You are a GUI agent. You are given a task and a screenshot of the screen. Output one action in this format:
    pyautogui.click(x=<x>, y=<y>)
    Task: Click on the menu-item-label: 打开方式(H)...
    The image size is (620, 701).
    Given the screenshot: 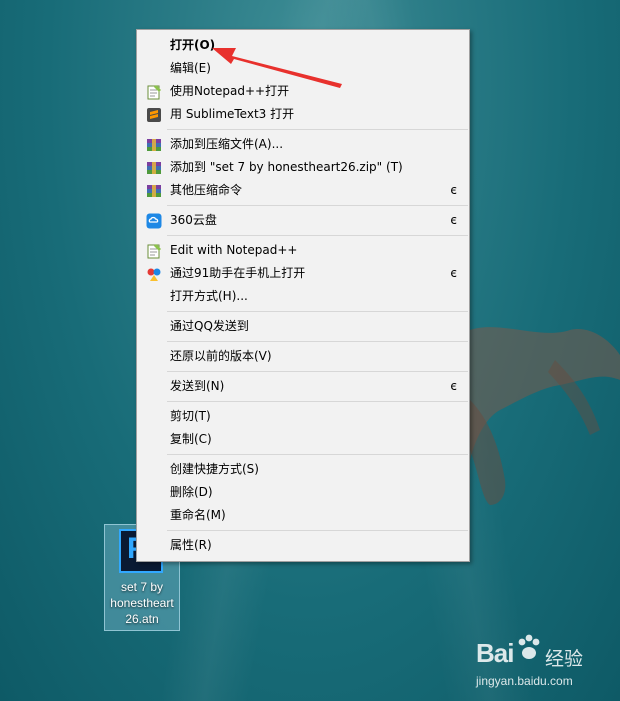 What is the action you would take?
    pyautogui.click(x=209, y=296)
    